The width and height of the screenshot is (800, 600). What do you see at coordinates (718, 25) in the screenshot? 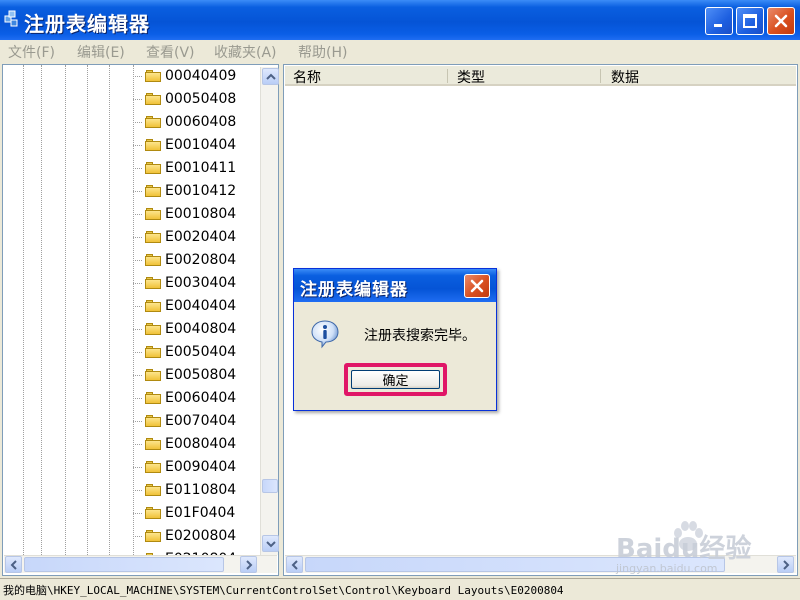
I see `minimize-icon` at bounding box center [718, 25].